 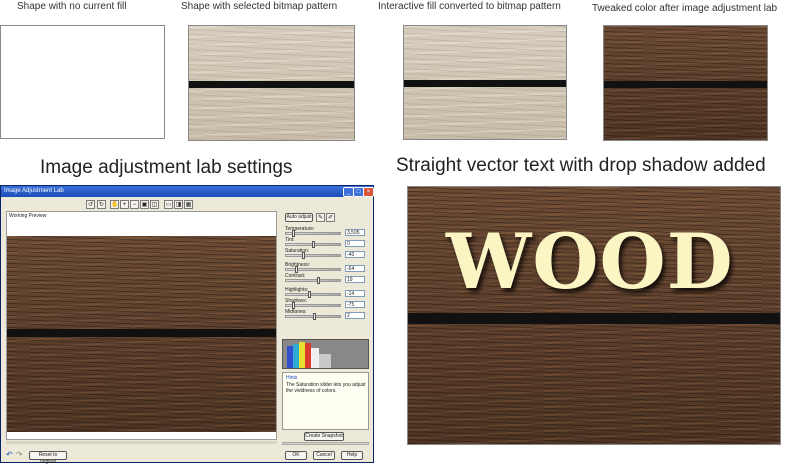 What do you see at coordinates (355, 243) in the screenshot?
I see `control-value-field: 0` at bounding box center [355, 243].